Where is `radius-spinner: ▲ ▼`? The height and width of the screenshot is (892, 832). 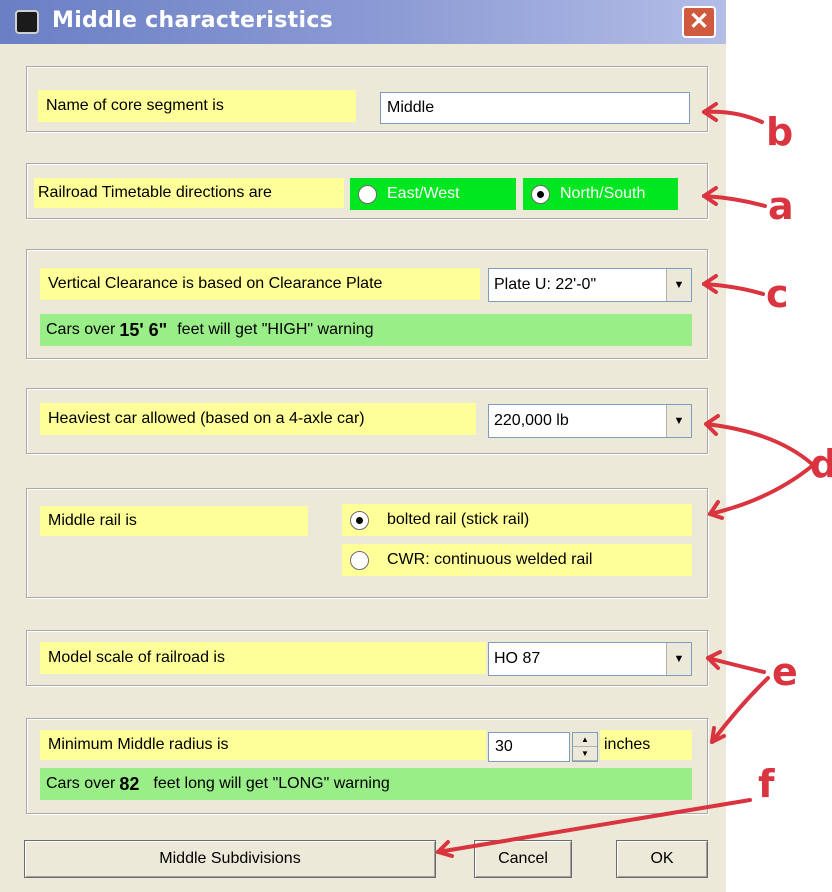
radius-spinner: ▲ ▼ is located at coordinates (585, 747).